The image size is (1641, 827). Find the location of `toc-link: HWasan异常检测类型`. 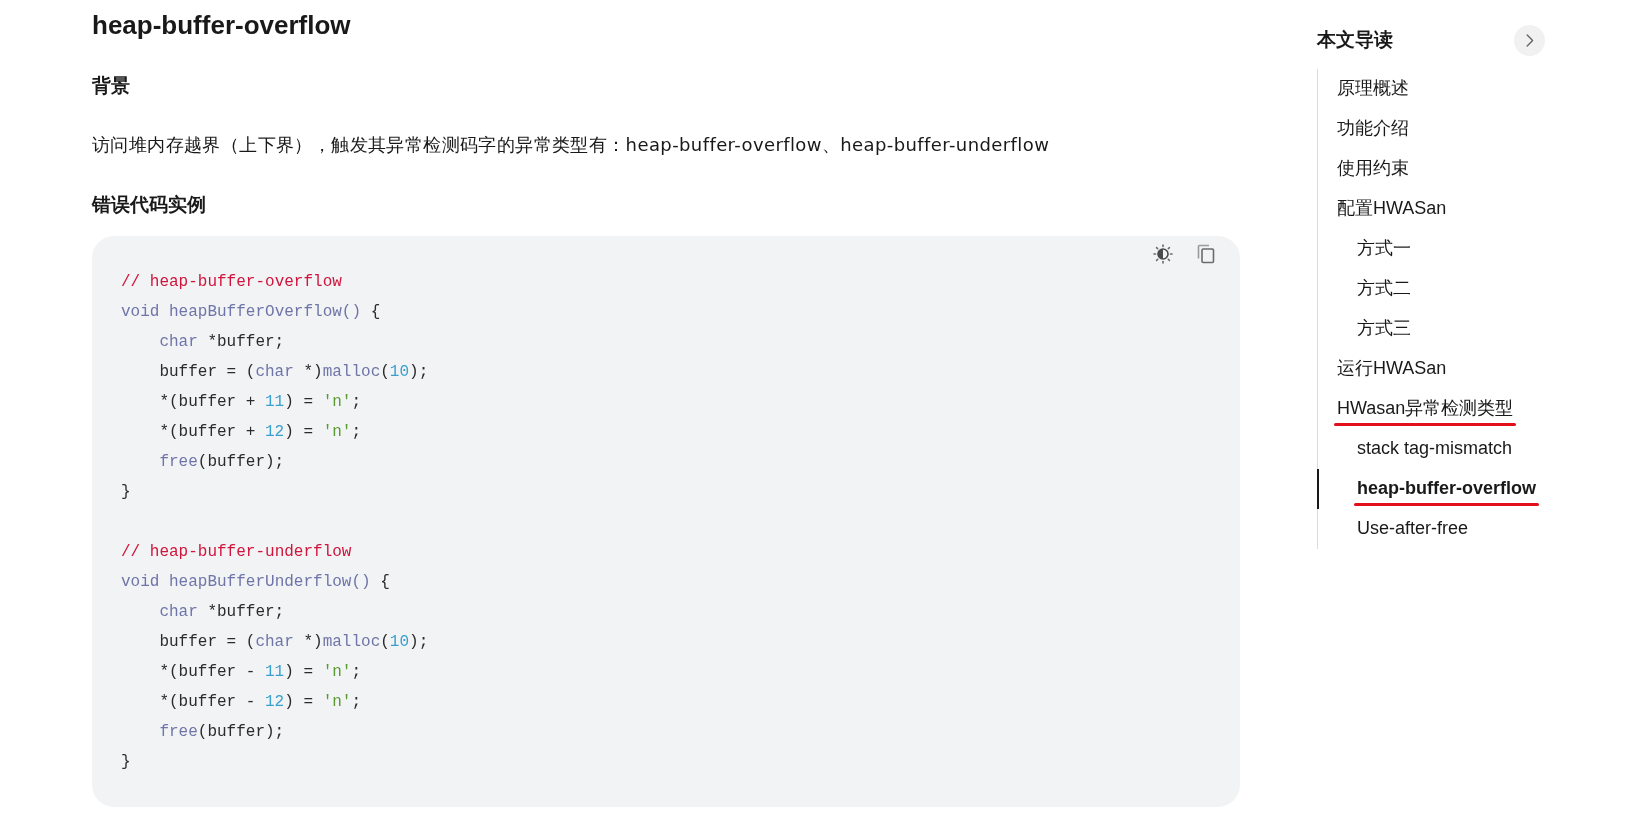

toc-link: HWasan异常检测类型 is located at coordinates (1425, 408).